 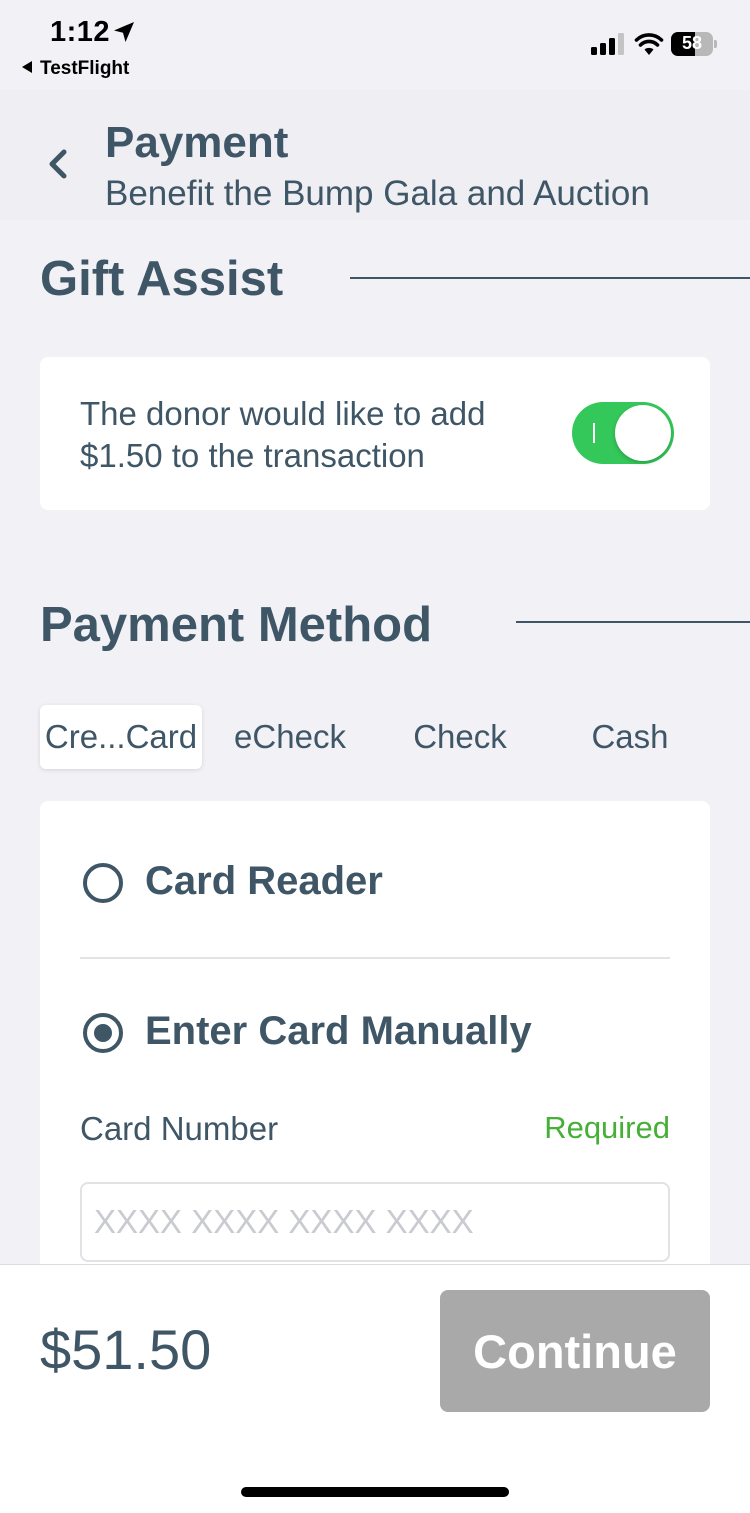 What do you see at coordinates (338, 1031) in the screenshot?
I see `enter-card-manually-label: Enter Card Manually` at bounding box center [338, 1031].